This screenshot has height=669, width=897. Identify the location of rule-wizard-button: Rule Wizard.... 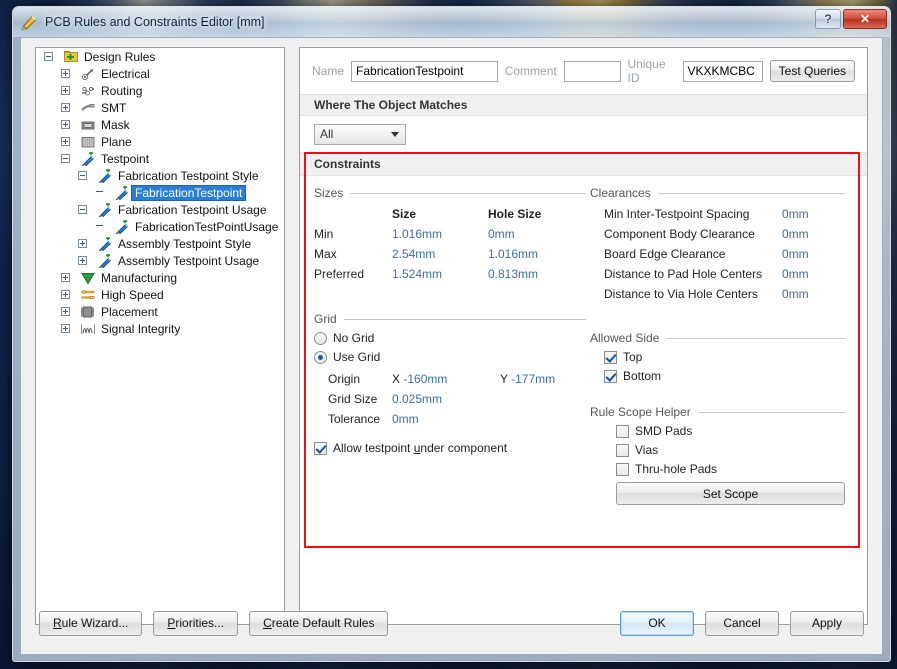
(91, 623).